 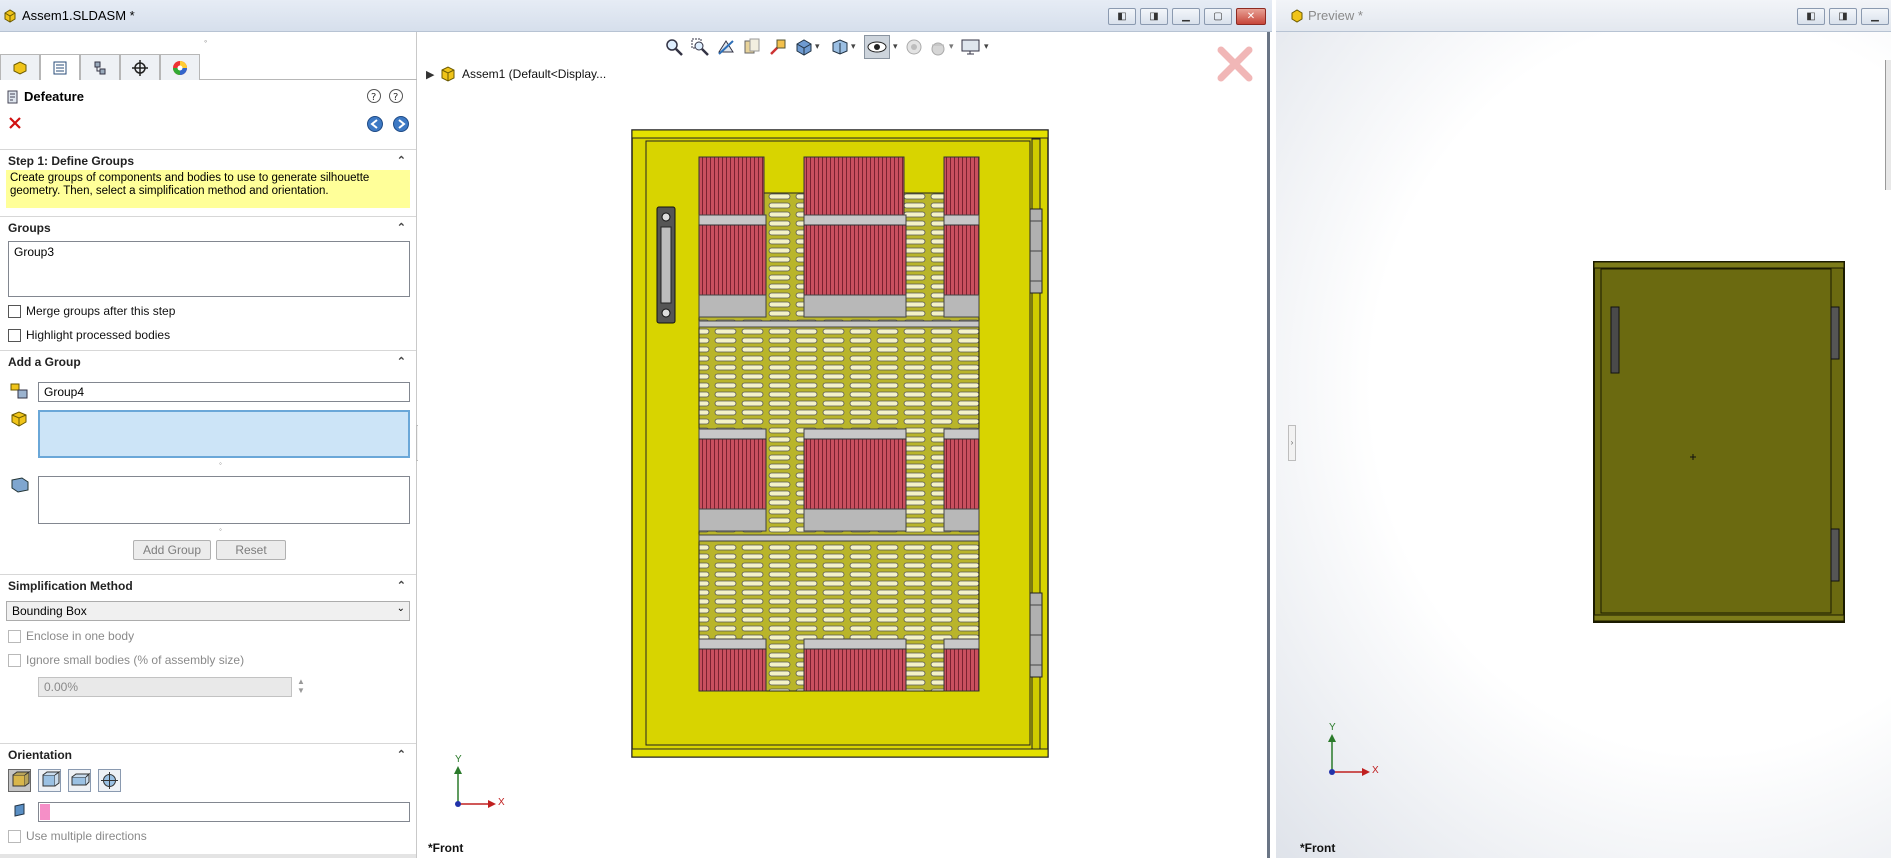 I want to click on main-window-controls: ◧ ◨ ▁ ▢ ✕, so click(x=1187, y=16).